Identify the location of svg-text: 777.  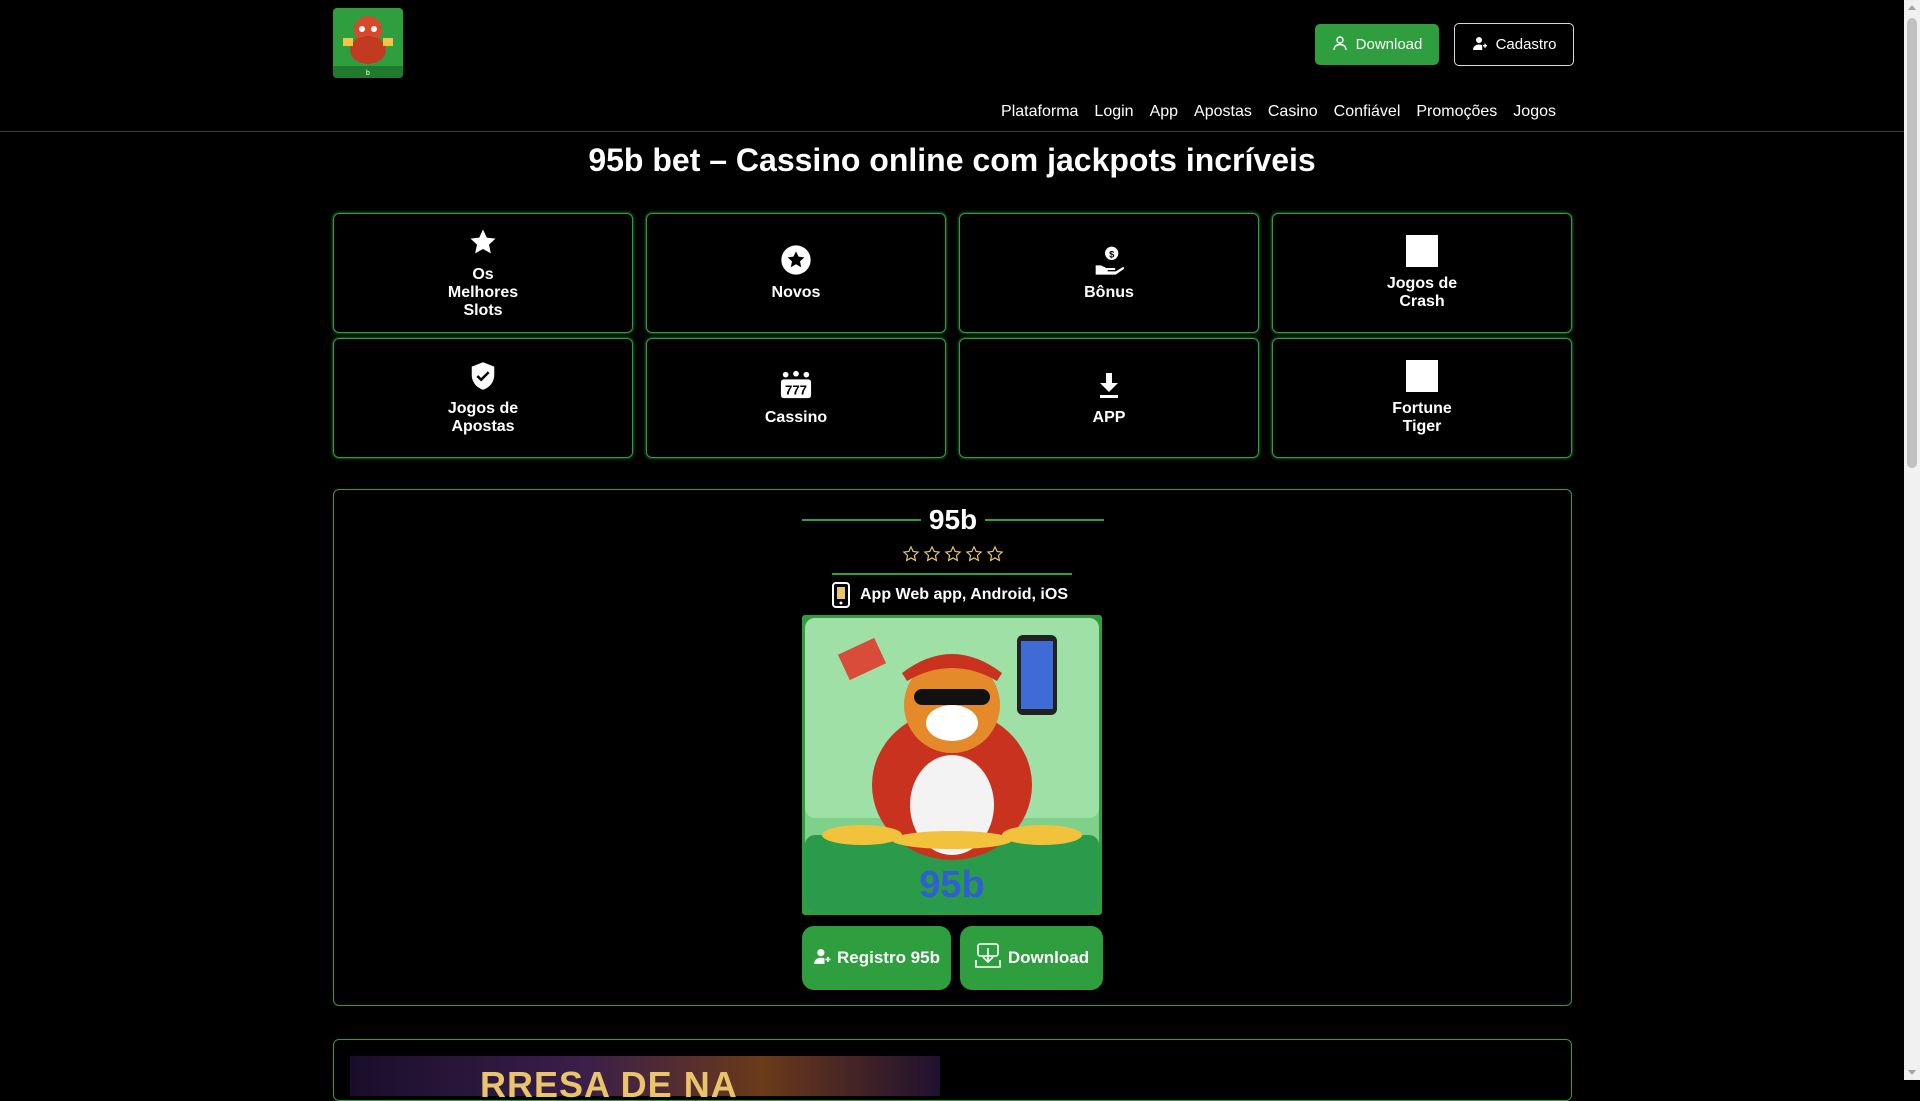
(796, 389).